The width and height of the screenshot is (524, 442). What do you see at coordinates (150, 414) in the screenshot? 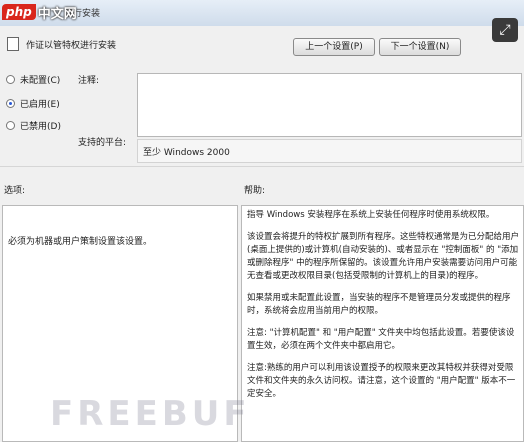
I see `watermark: FREEBUF` at bounding box center [150, 414].